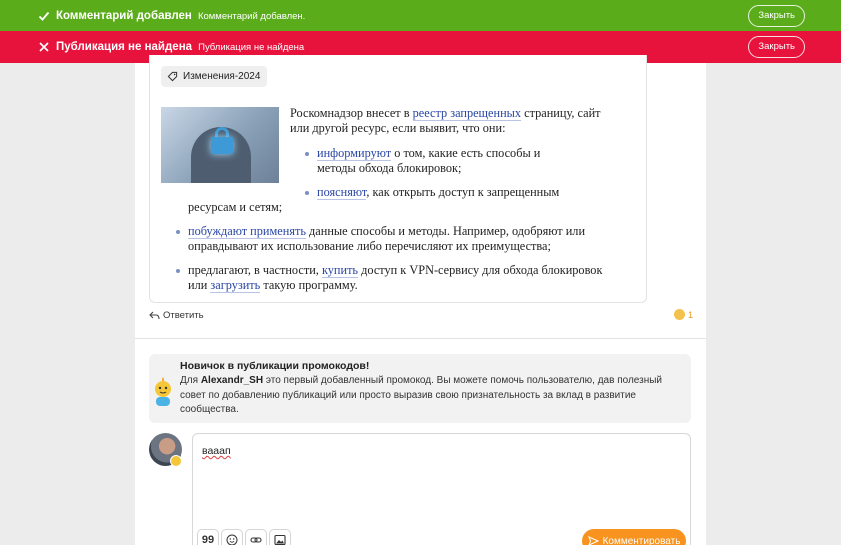 This screenshot has height=545, width=841. Describe the element at coordinates (593, 540) in the screenshot. I see `send-icon` at that location.